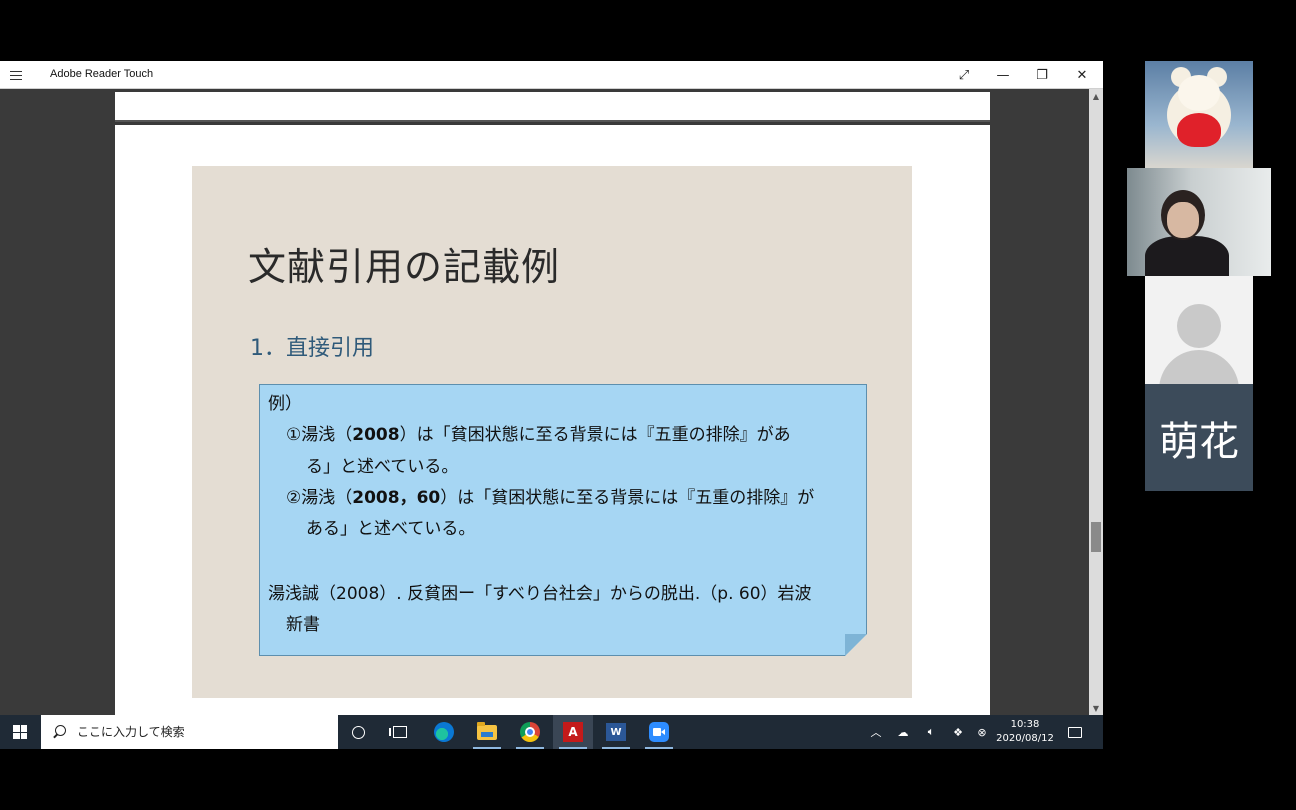 The image size is (1296, 810). Describe the element at coordinates (856, 645) in the screenshot. I see `callout-folded-corner` at that location.